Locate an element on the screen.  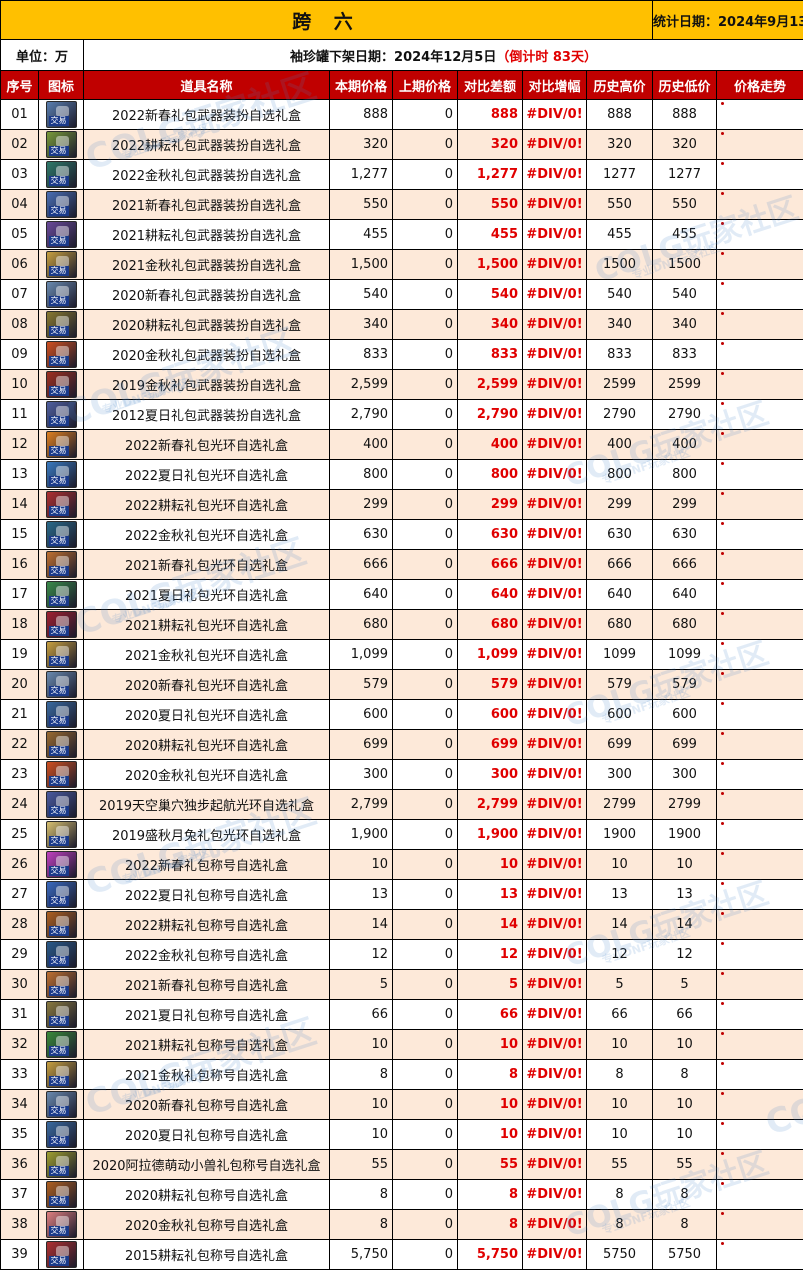
row-number: 36 is located at coordinates (19, 1164).